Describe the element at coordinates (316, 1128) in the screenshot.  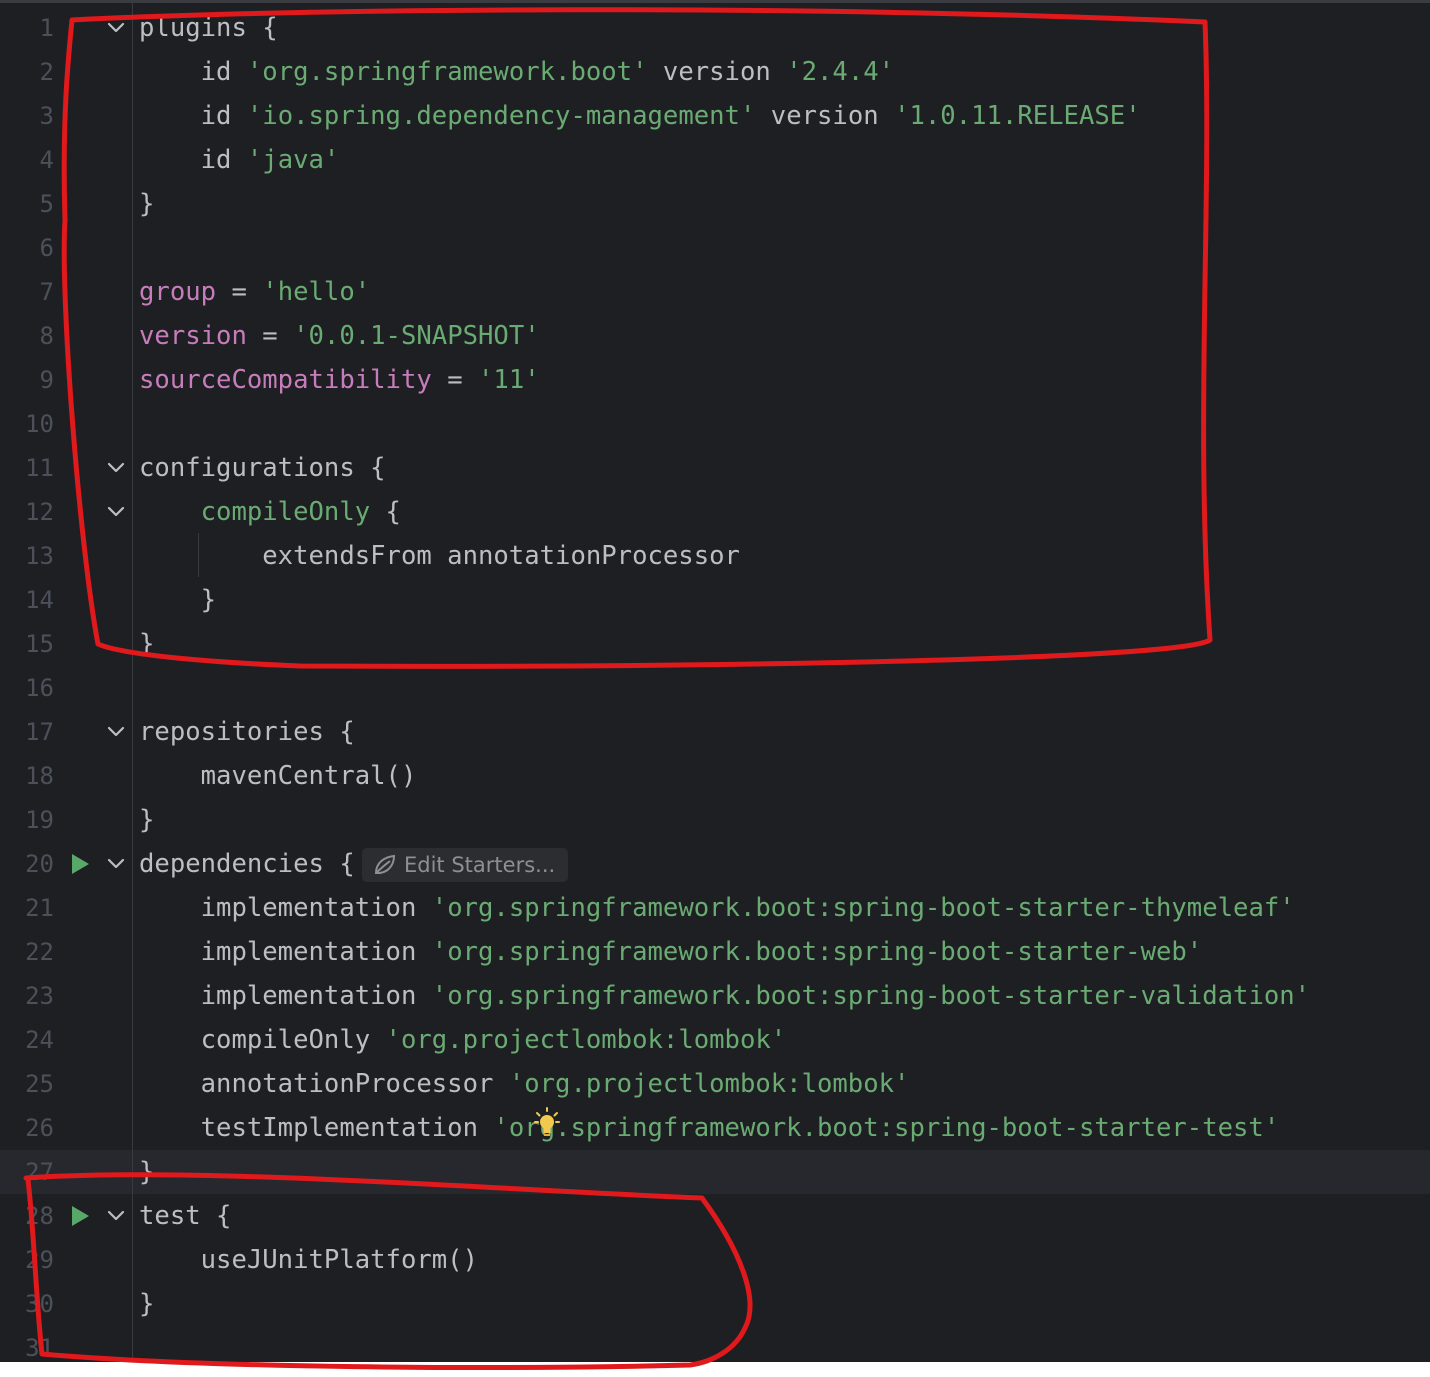
I see `code-token: testImplementation` at that location.